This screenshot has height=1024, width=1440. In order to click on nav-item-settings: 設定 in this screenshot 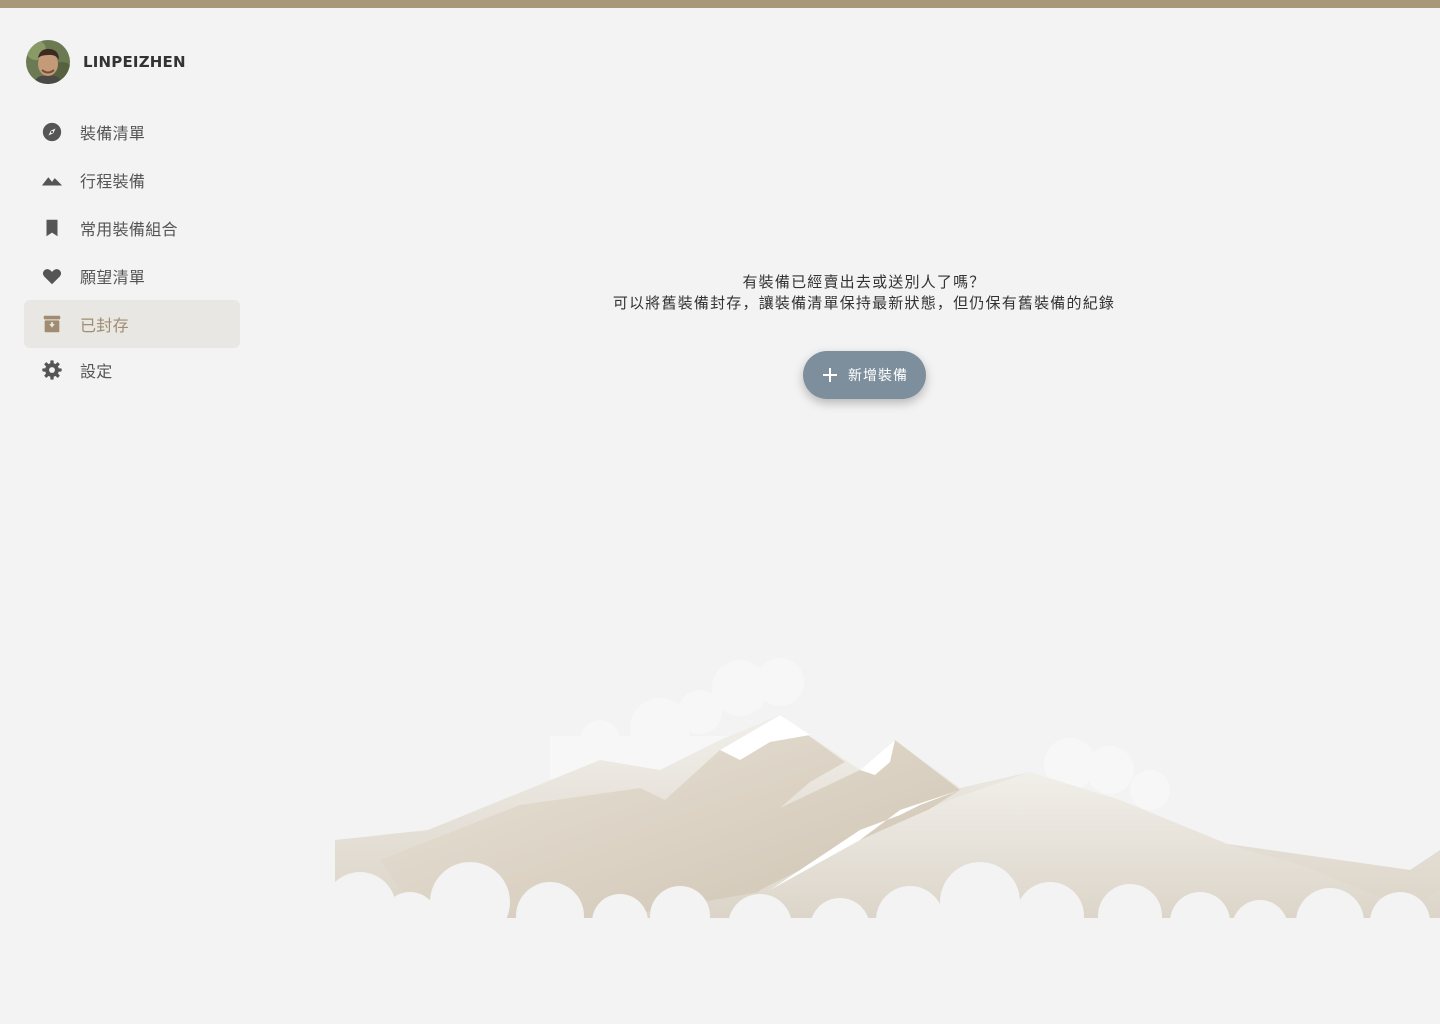, I will do `click(132, 370)`.